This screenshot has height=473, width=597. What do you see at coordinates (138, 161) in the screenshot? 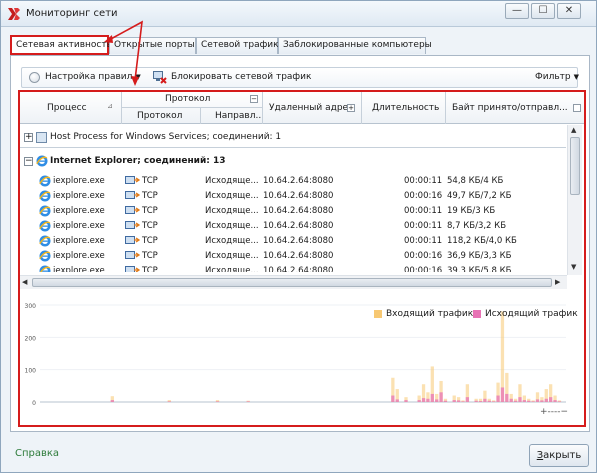
I see `group-label: Internet Explorer; соединений: 13` at bounding box center [138, 161].